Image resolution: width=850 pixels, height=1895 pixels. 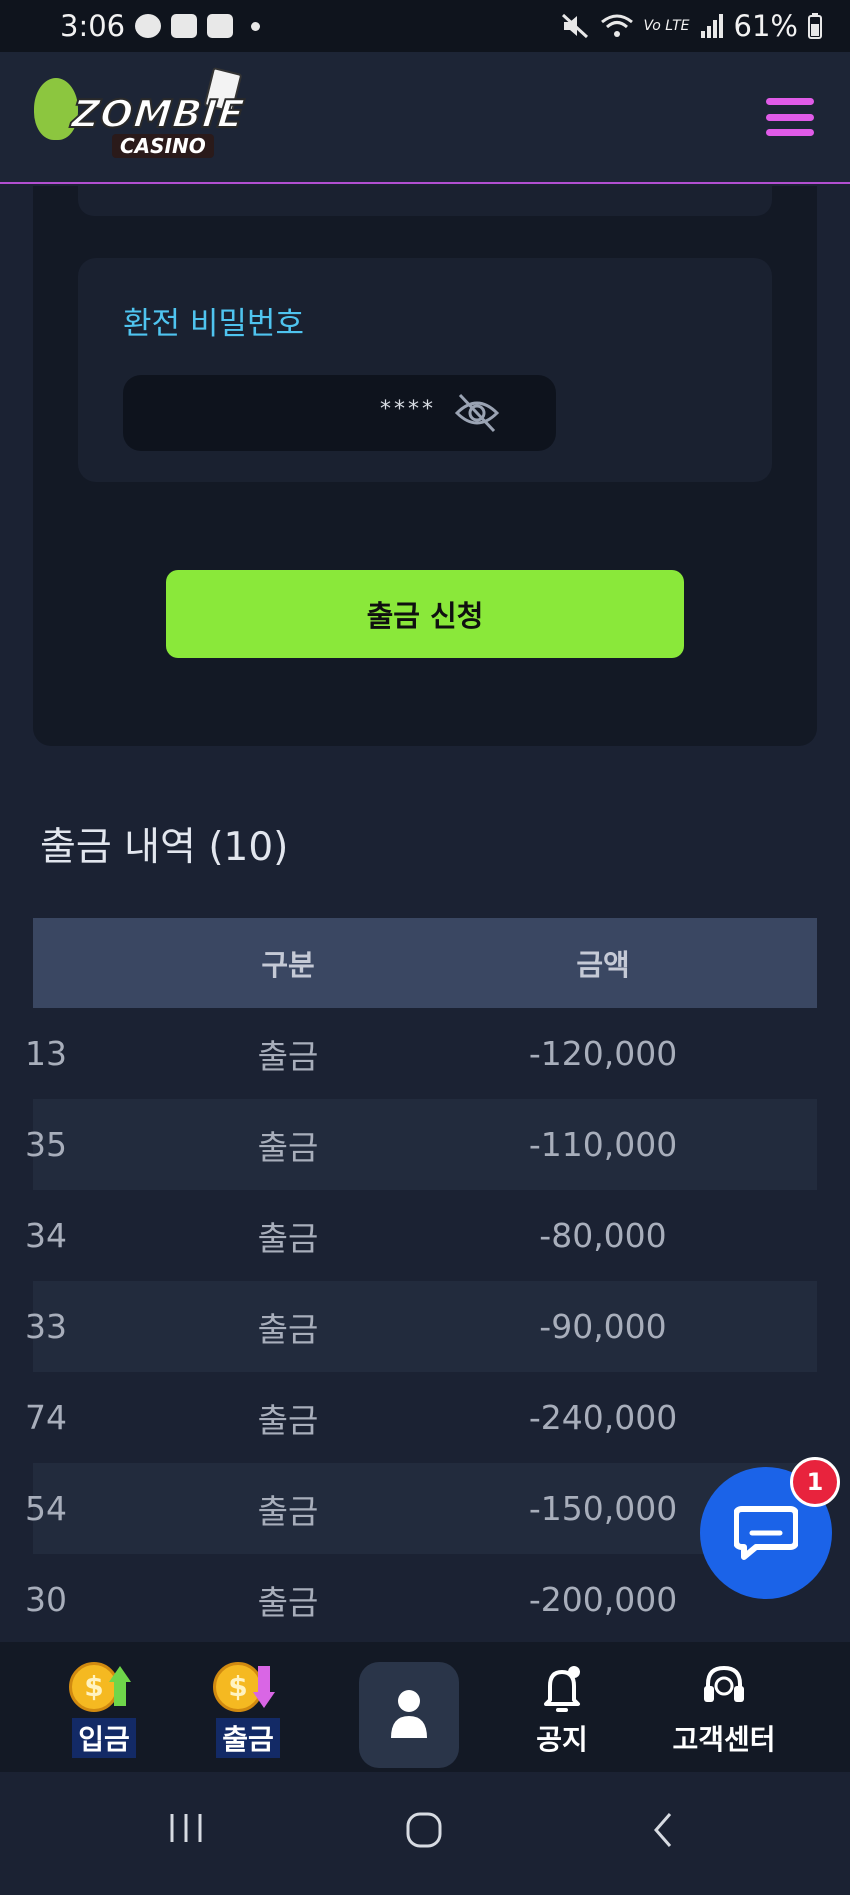 I want to click on row-amount: -240,000, so click(x=603, y=1417).